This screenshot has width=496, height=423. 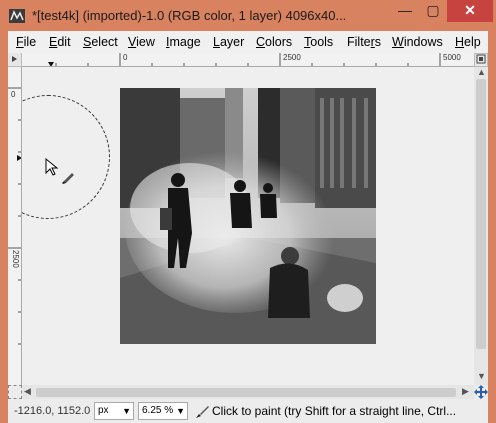 I want to click on gimp-wilber-icon, so click(x=17, y=16).